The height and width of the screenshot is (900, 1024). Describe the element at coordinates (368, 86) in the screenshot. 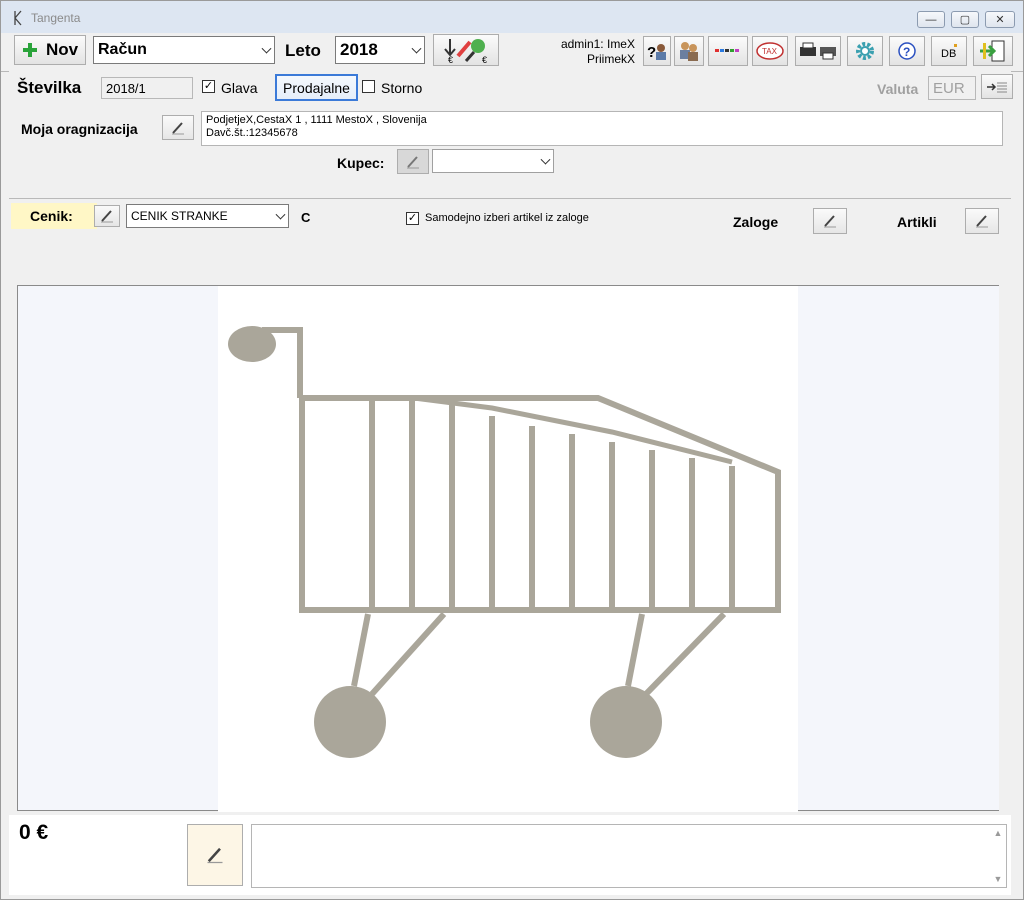

I see `storno-checkbox` at that location.